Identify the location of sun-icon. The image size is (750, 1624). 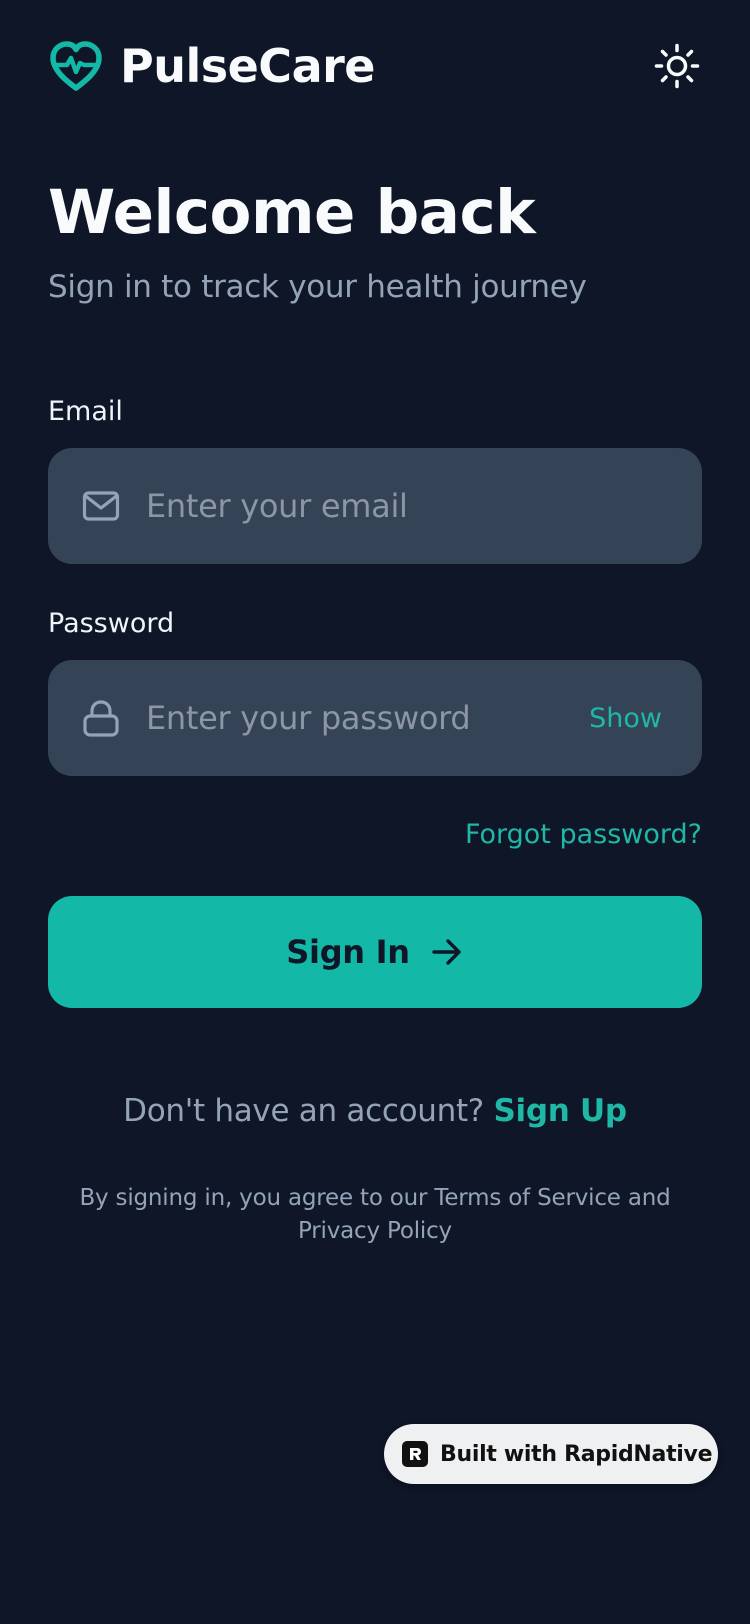
(677, 66).